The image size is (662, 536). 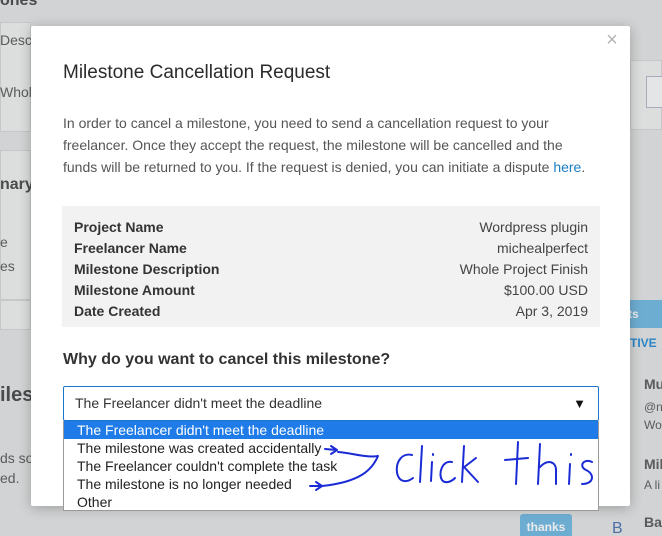 I want to click on bg-thanks-button: thanks, so click(x=546, y=525).